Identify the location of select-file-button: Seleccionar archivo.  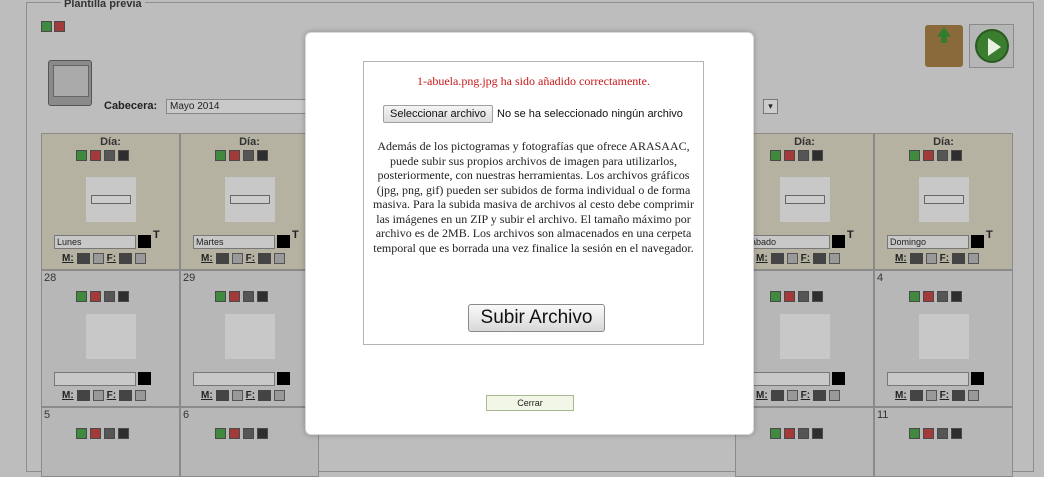
(438, 114).